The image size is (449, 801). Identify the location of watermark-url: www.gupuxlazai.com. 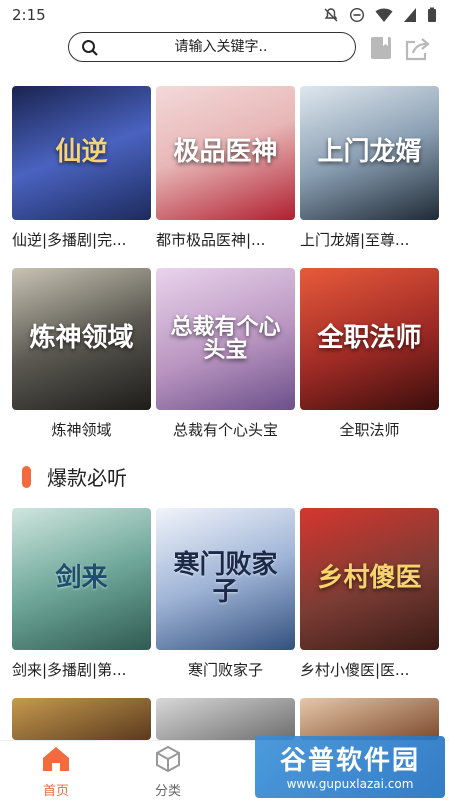
(350, 784).